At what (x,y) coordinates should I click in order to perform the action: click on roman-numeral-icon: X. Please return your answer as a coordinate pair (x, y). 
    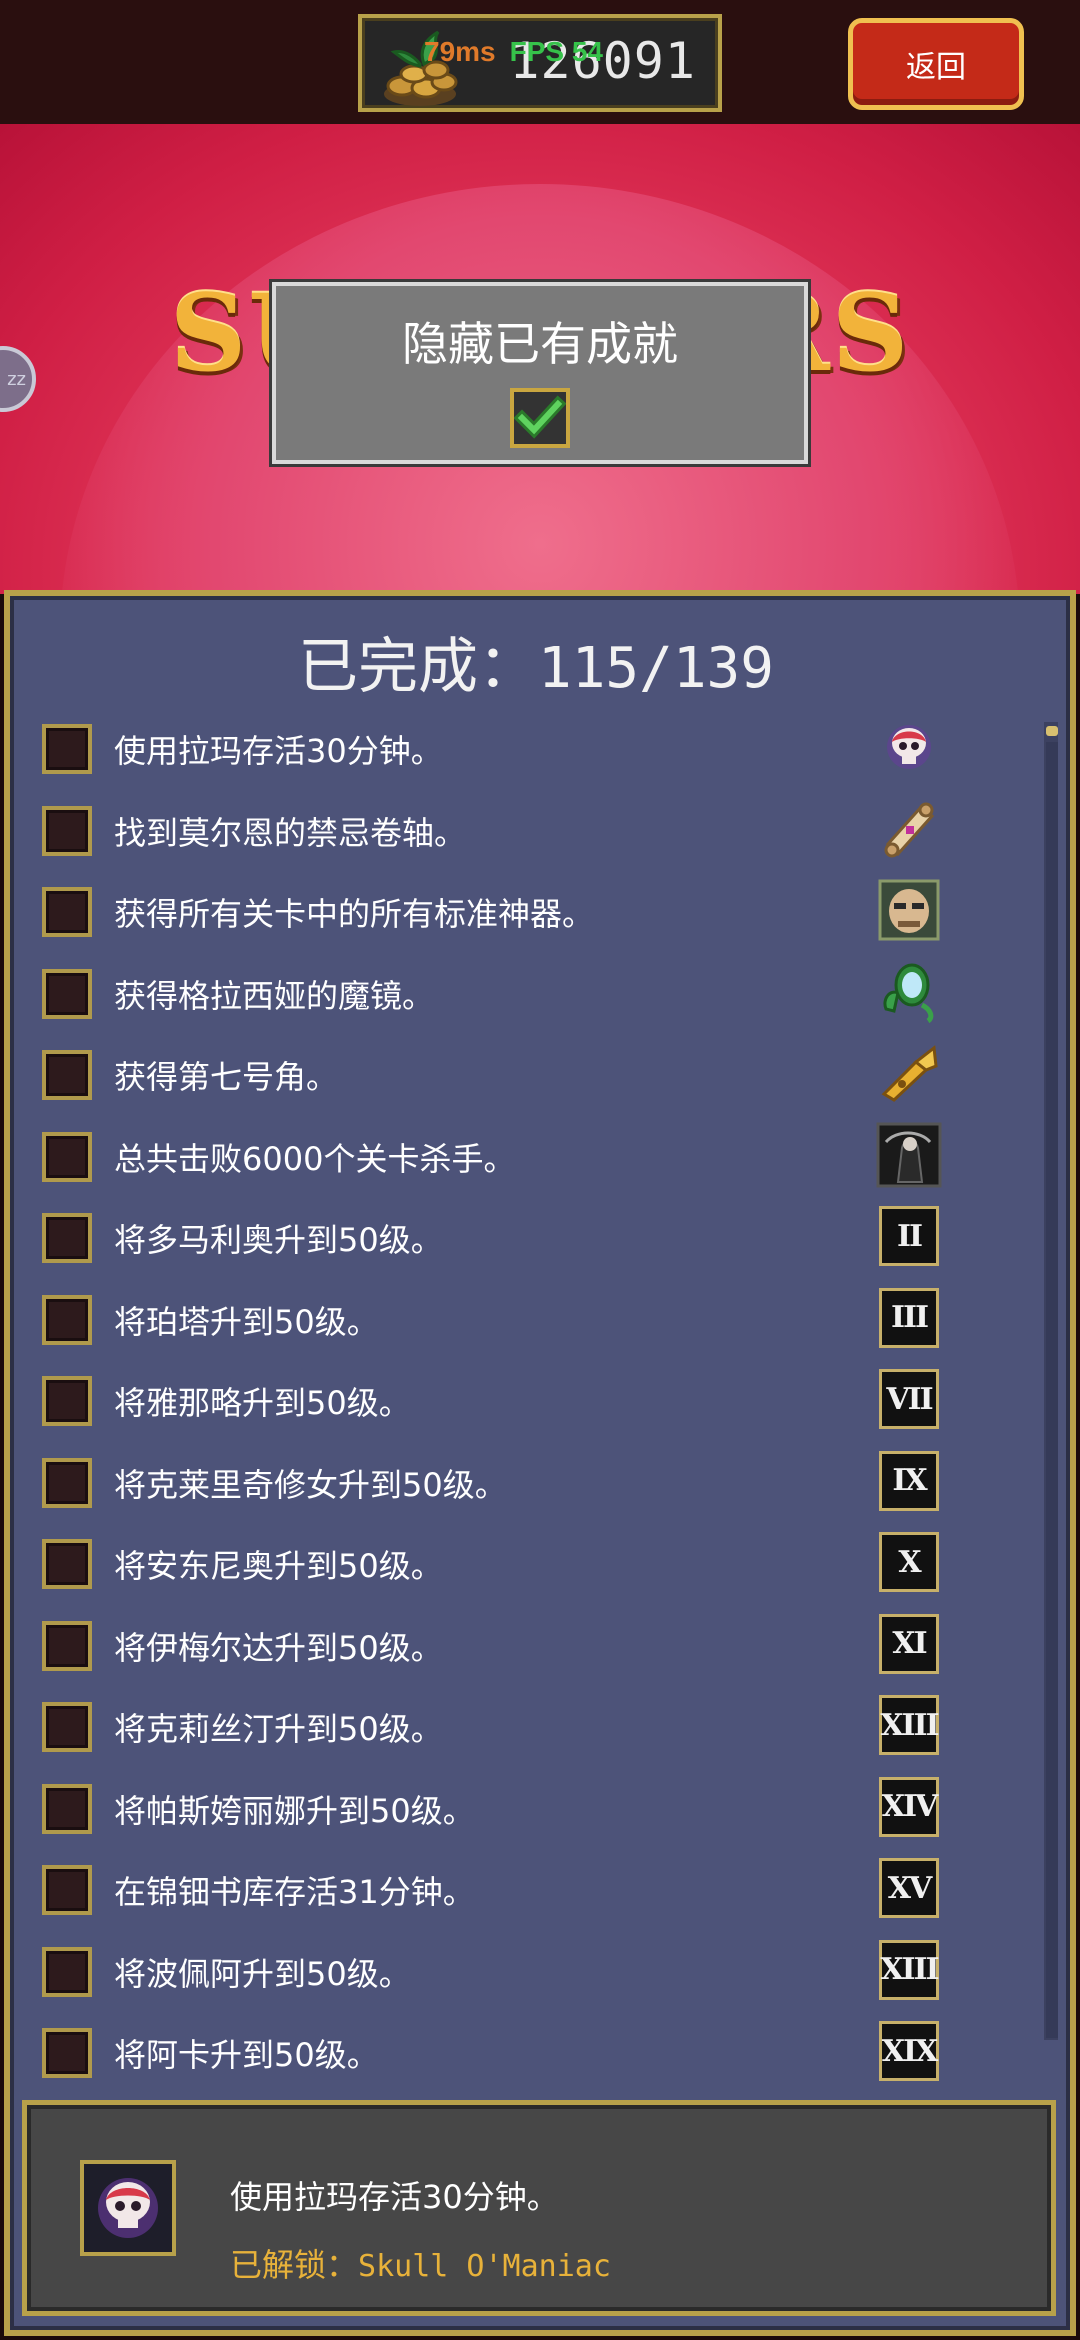
    Looking at the image, I should click on (909, 1562).